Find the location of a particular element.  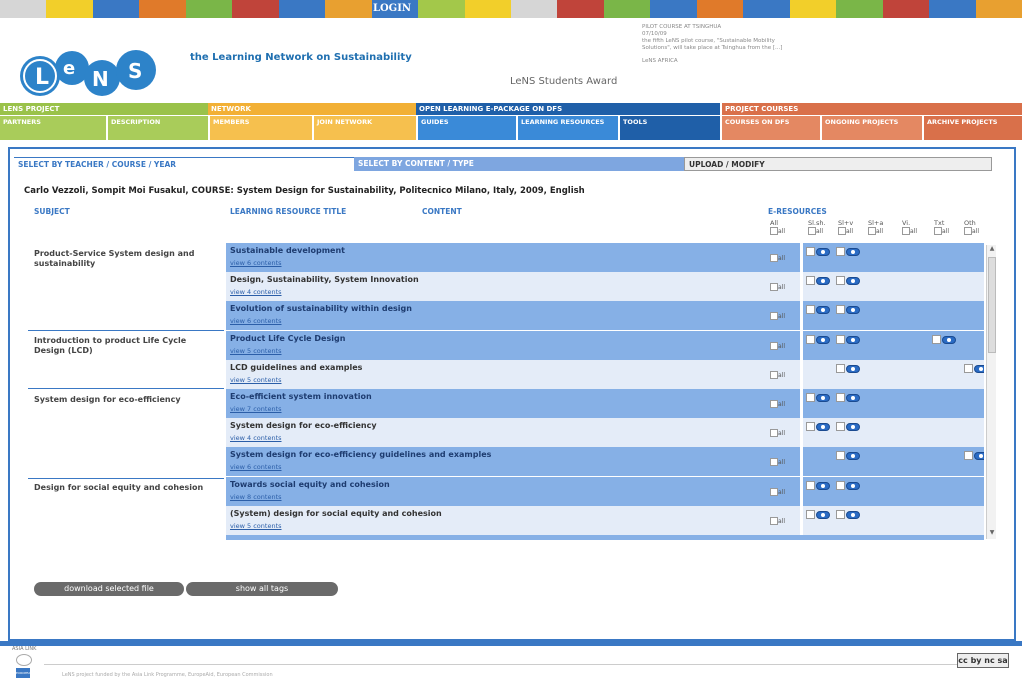

students-award-link: LeNS Students Award is located at coordinates (563, 81).